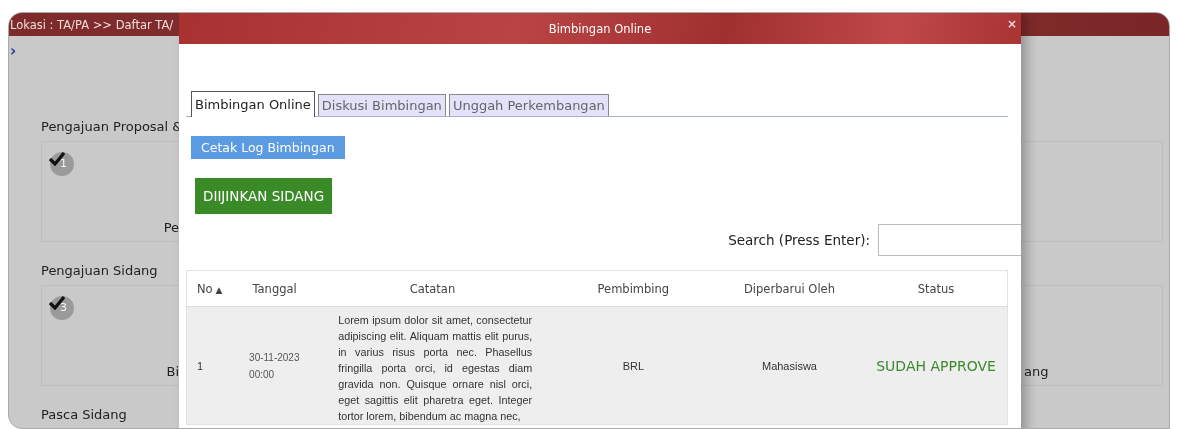  I want to click on permit-button: DIIJINKAN SIDANG, so click(264, 196).